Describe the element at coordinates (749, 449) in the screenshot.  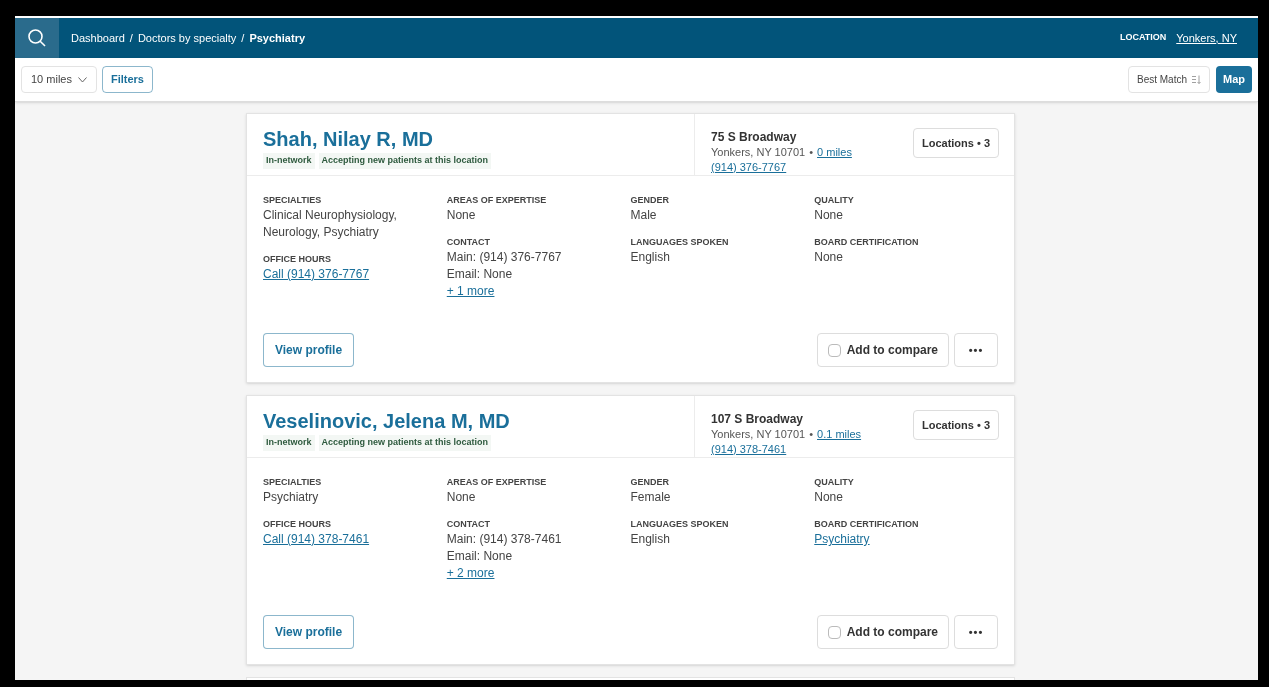
I see `phone-link: (914) 378-7461` at that location.